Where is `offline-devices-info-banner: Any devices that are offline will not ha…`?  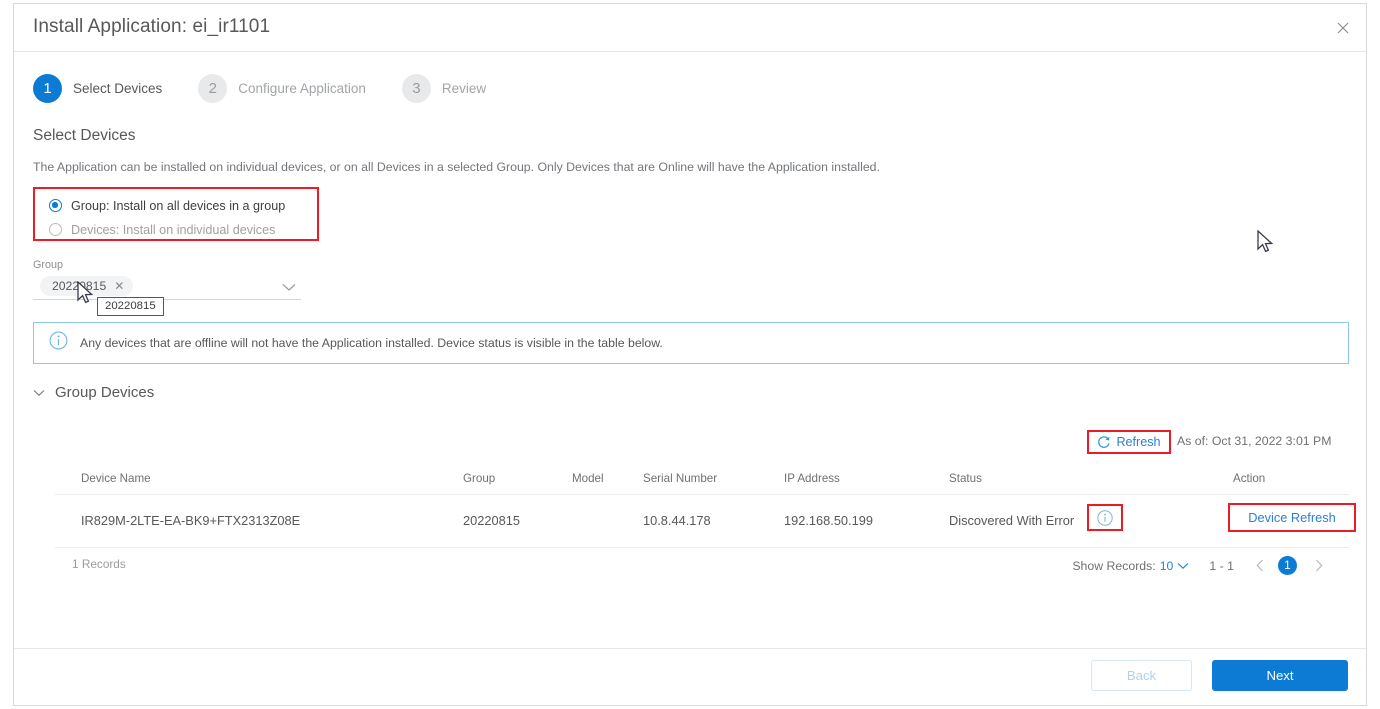 offline-devices-info-banner: Any devices that are offline will not ha… is located at coordinates (691, 343).